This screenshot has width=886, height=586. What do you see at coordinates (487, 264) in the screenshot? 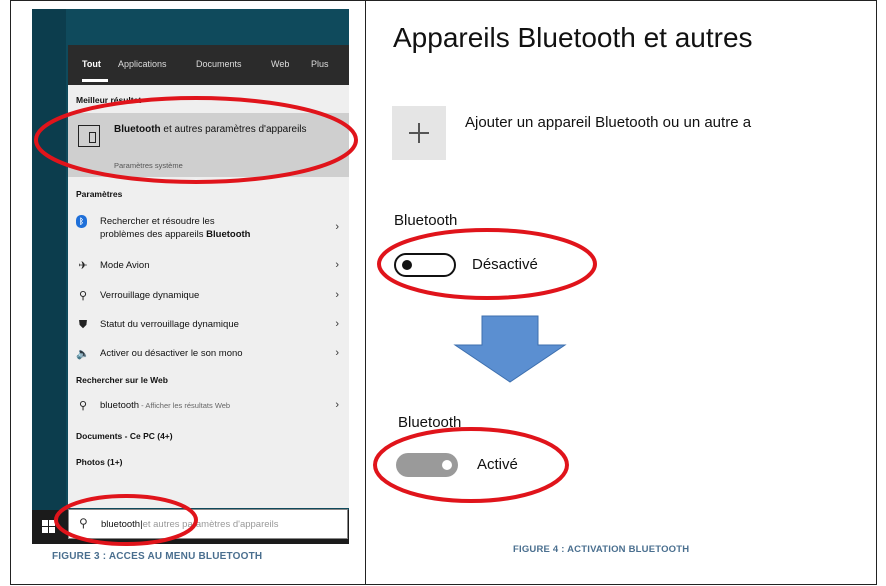
I see `highlight-ellipse-toggle-off` at bounding box center [487, 264].